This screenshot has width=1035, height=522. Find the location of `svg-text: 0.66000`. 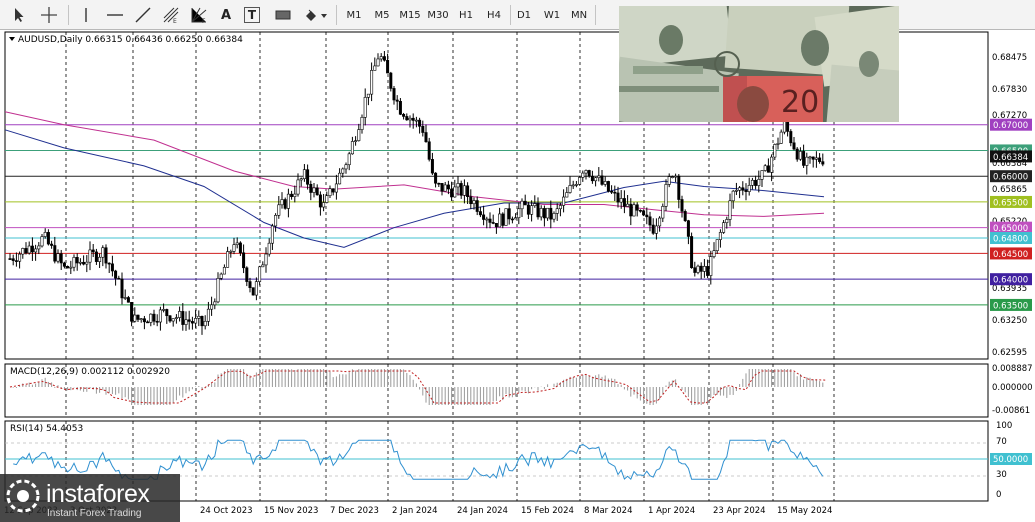

svg-text: 0.66000 is located at coordinates (1010, 178).